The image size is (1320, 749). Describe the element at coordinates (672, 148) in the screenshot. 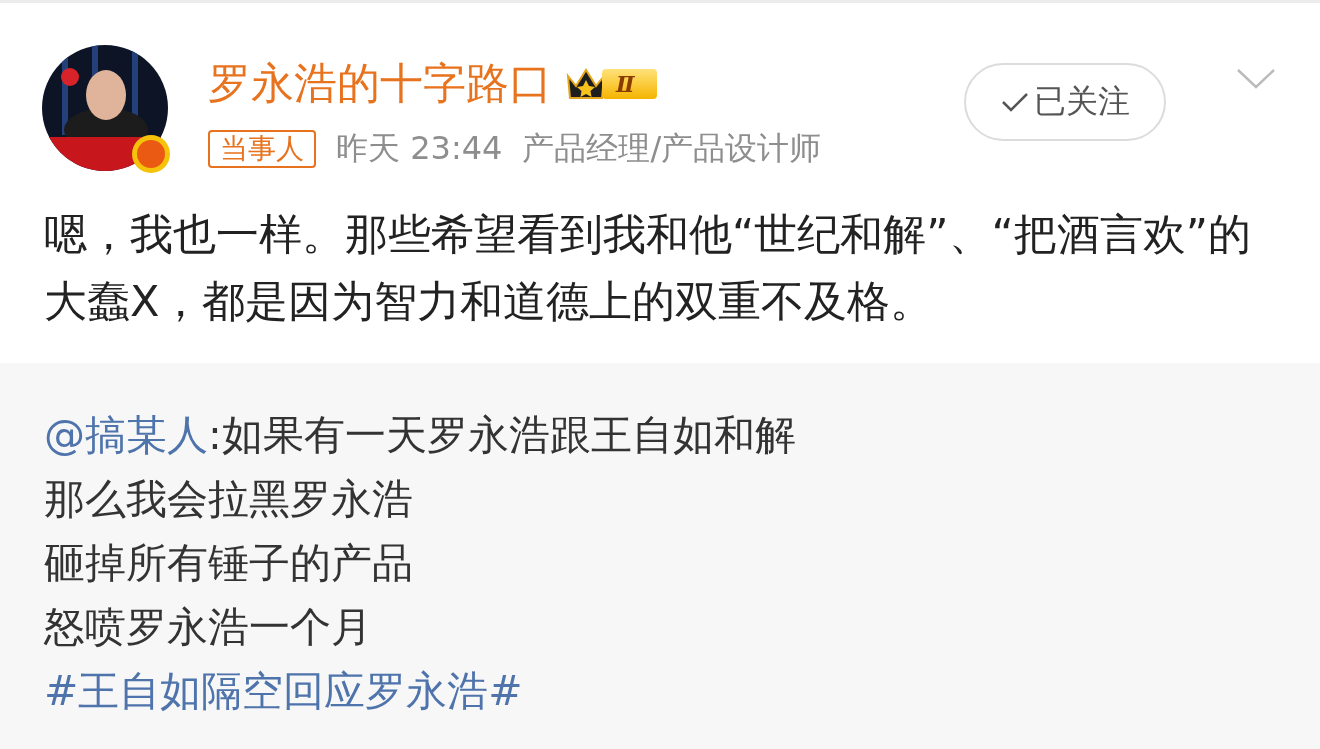

I see `author-profession: 产品经理/产品设计师` at that location.